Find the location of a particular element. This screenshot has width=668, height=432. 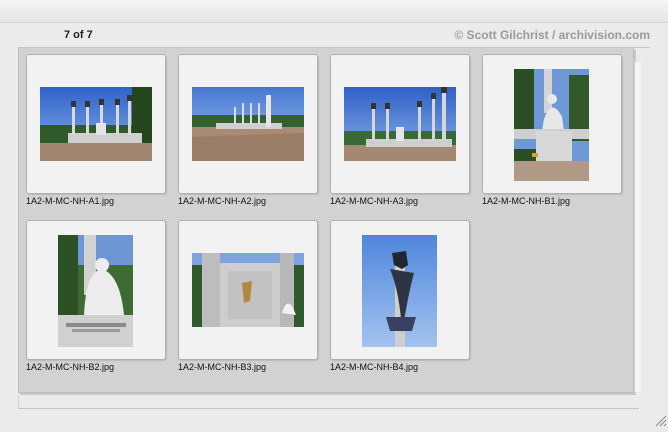

thumbnail-filename: 1A2-M-MC-NH-A3.jpg is located at coordinates (374, 201).